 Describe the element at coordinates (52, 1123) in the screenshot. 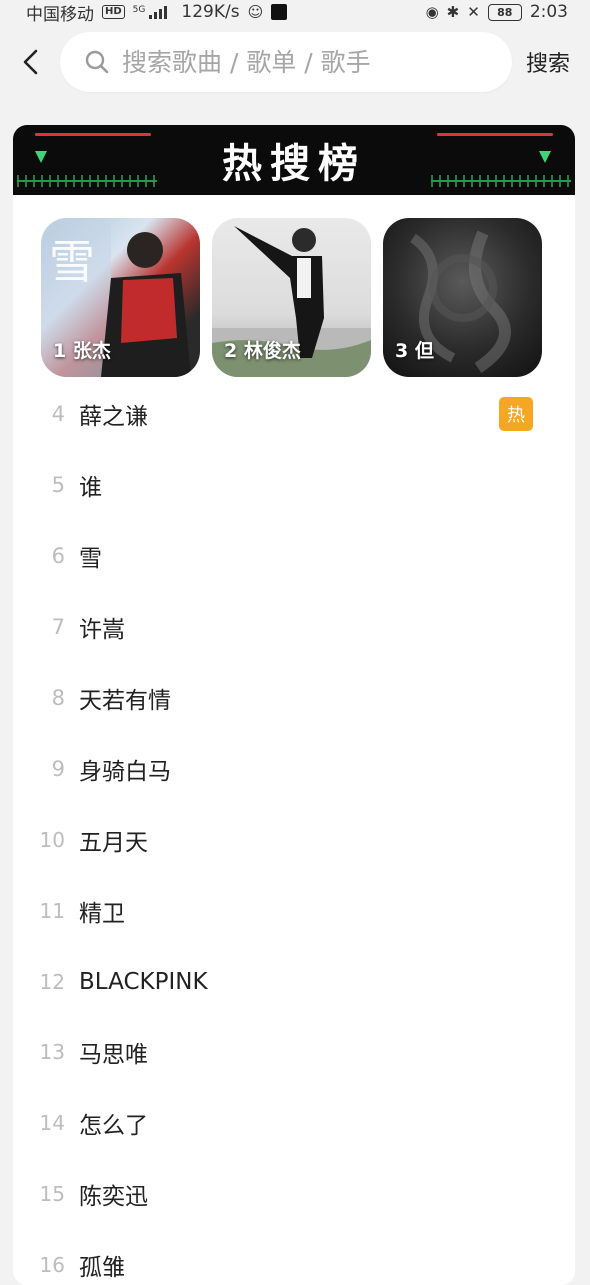

I see `rank-number: 14` at that location.